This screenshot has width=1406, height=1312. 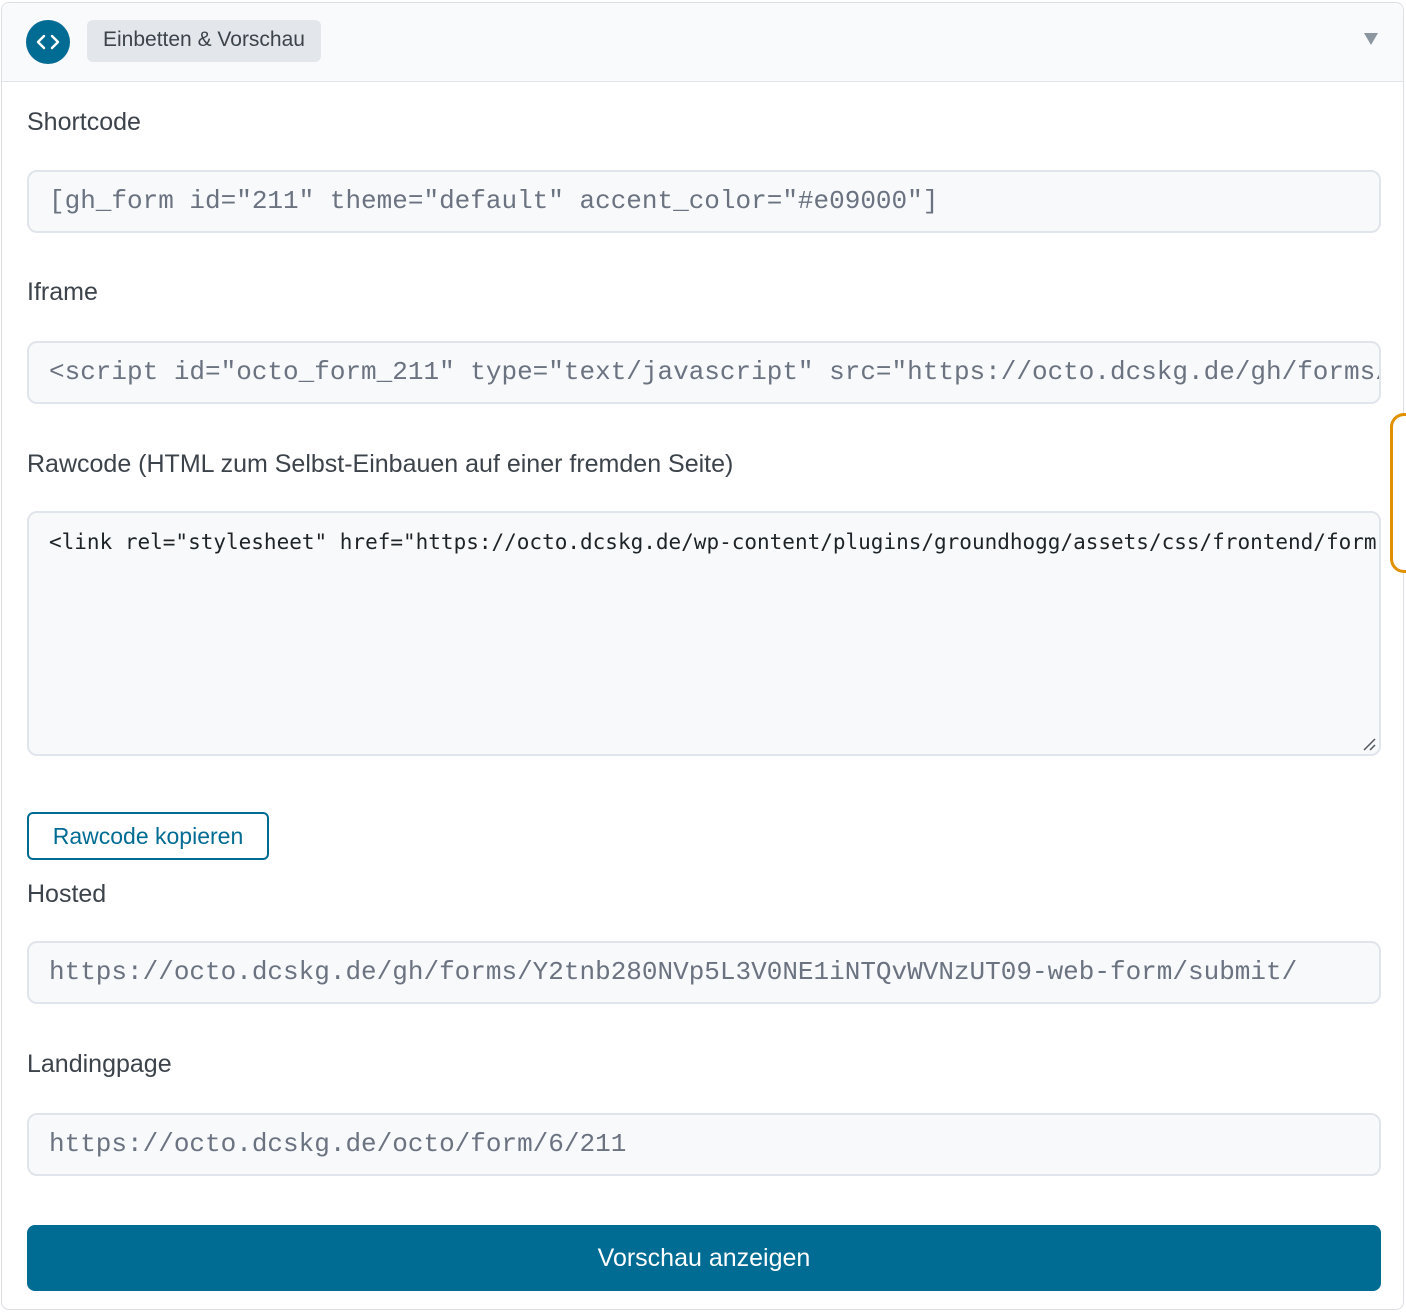 What do you see at coordinates (702, 42) in the screenshot?
I see `panel-header: Einbetten & Vorschau` at bounding box center [702, 42].